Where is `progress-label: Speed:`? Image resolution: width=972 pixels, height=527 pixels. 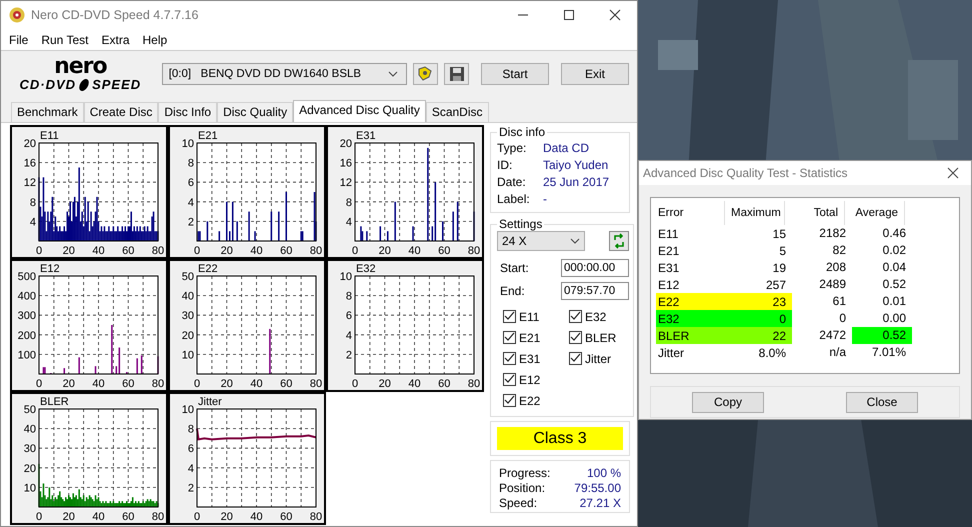 progress-label: Speed: is located at coordinates (518, 503).